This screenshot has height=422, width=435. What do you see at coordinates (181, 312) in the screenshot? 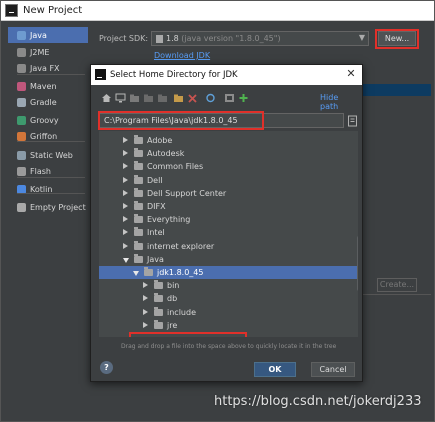
I see `tree-node-label: include` at bounding box center [181, 312].